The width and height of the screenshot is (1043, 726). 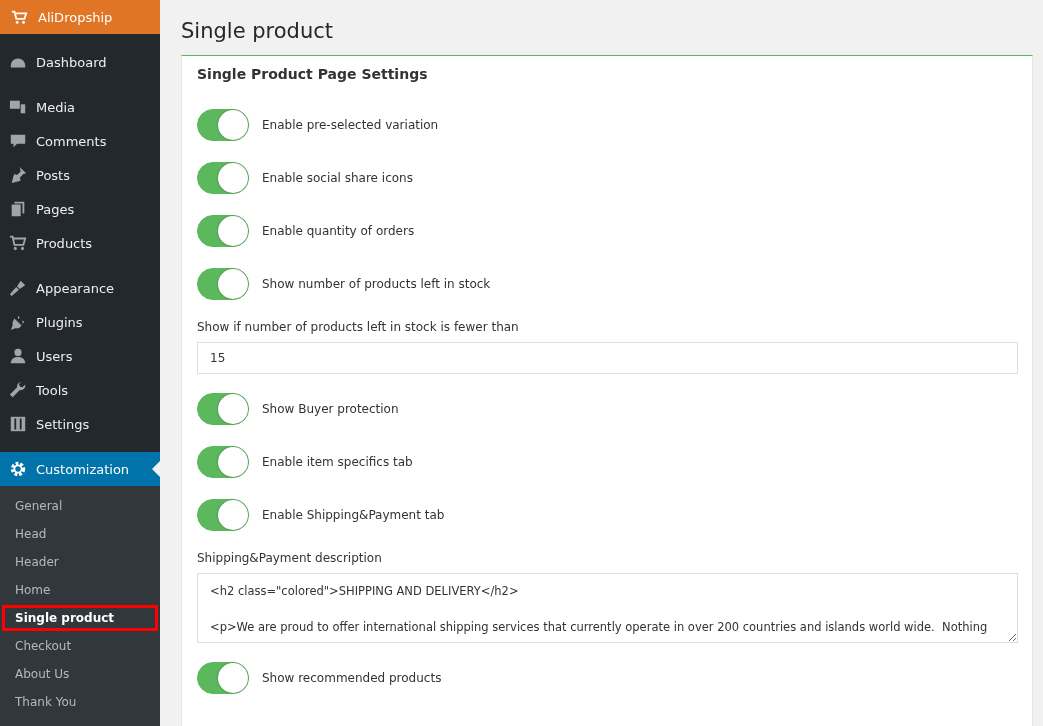 I want to click on sidebar-item: Pages, so click(x=80, y=209).